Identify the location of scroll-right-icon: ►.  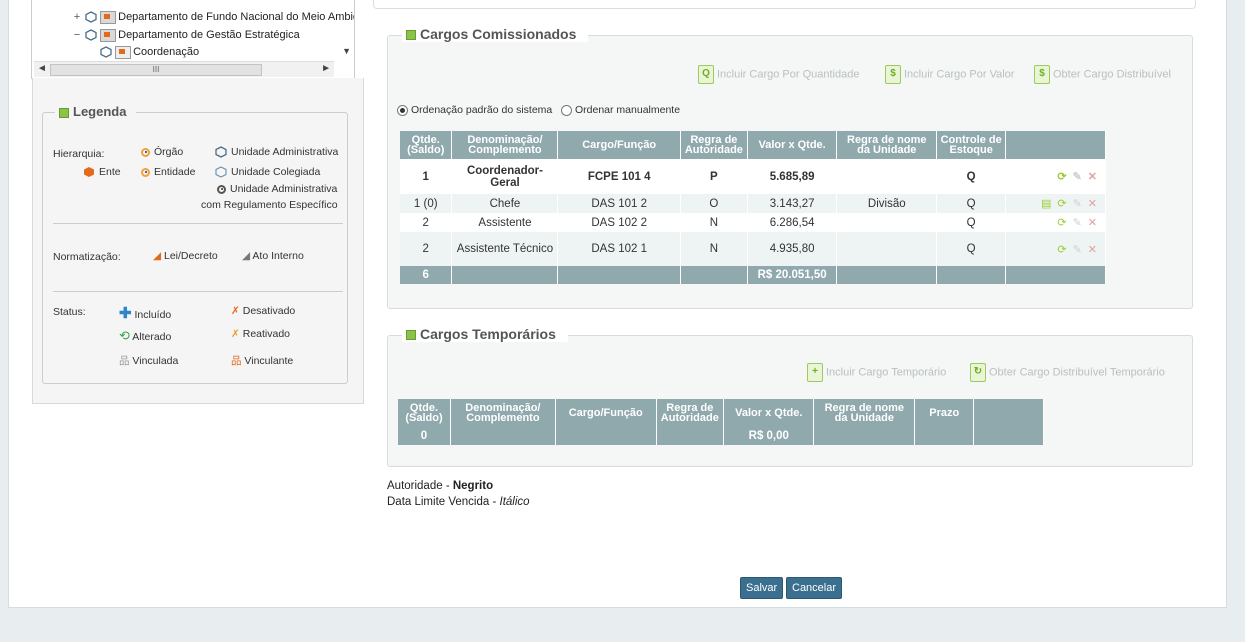
(326, 68).